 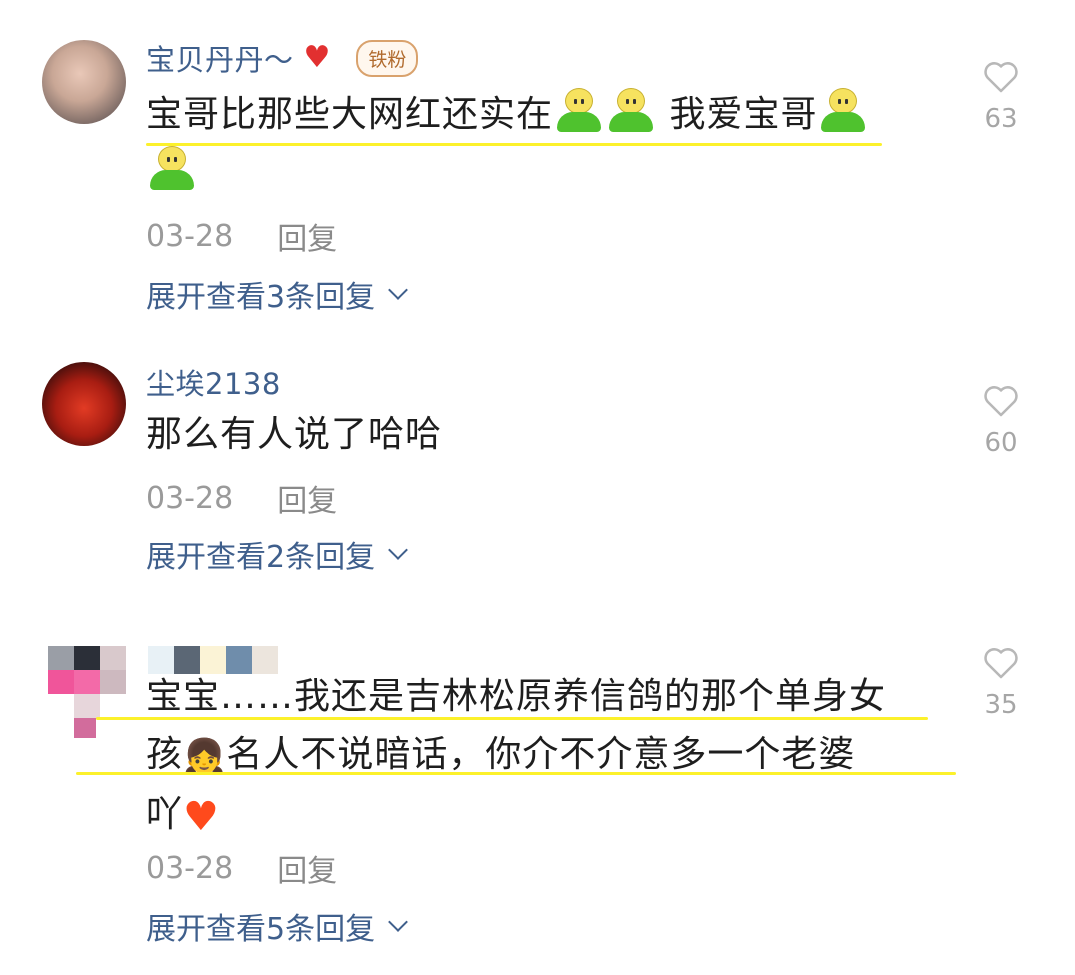 I want to click on fan-badge: 铁粉, so click(x=387, y=58).